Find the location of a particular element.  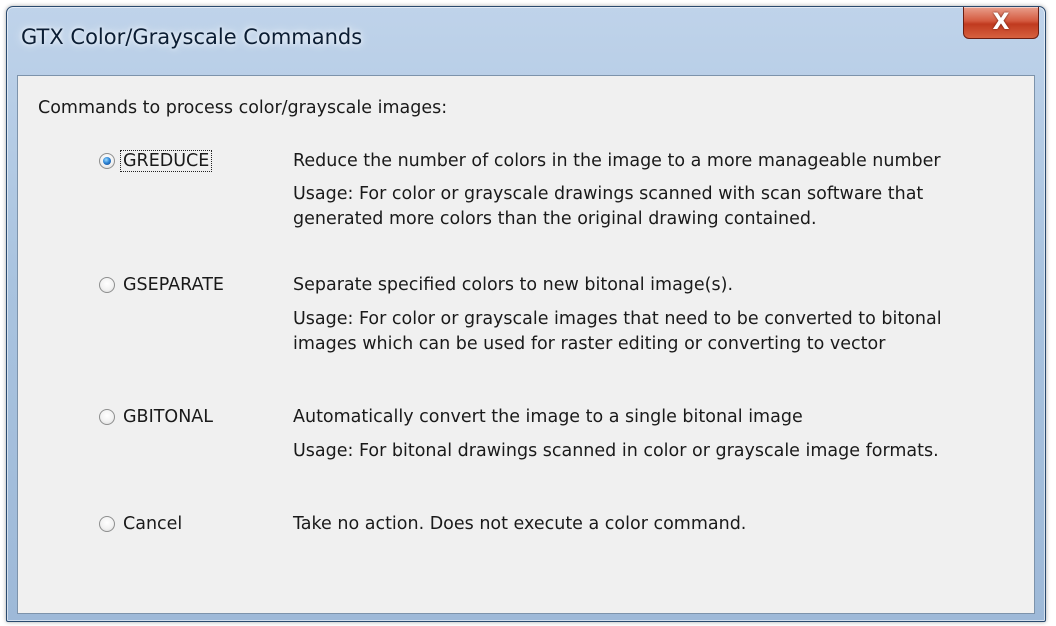

close-icon: X is located at coordinates (1001, 22).